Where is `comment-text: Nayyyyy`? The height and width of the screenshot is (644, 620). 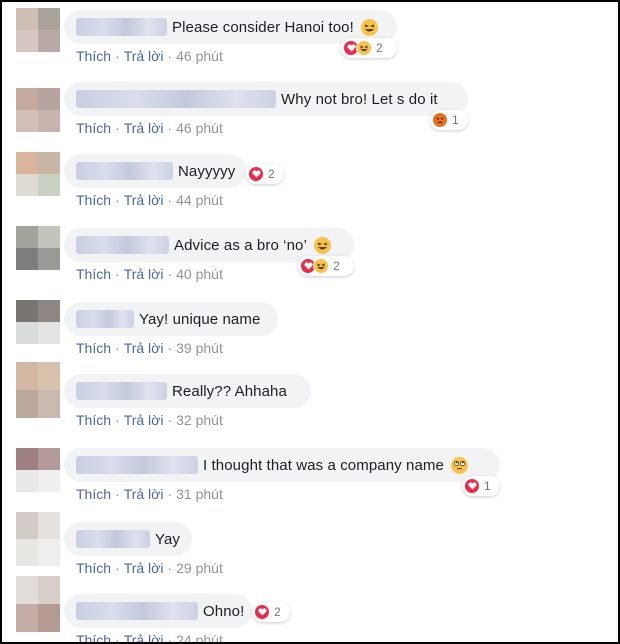
comment-text: Nayyyyy is located at coordinates (207, 171).